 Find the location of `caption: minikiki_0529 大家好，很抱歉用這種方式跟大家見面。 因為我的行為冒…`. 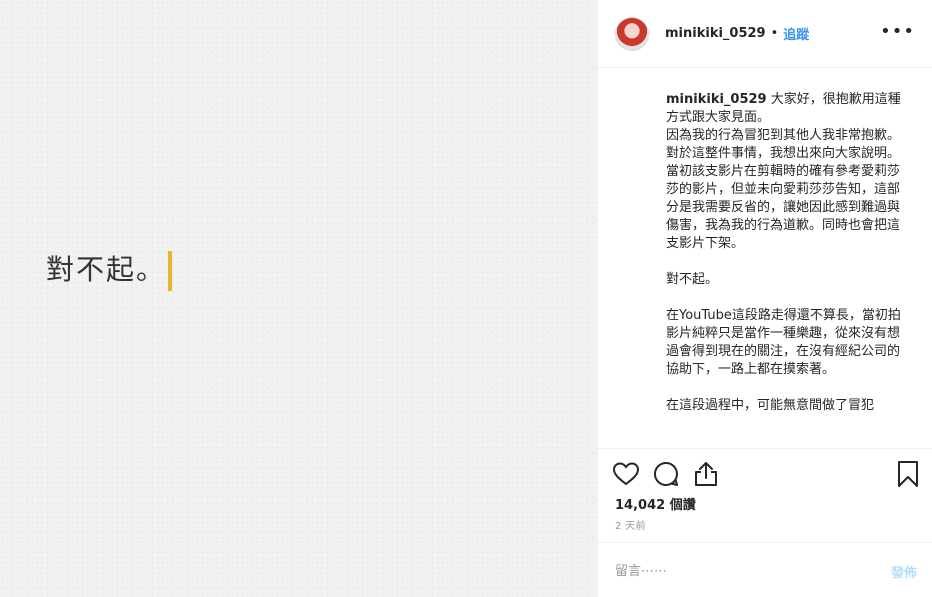

caption: minikiki_0529 大家好，很抱歉用這種方式跟大家見面。 因為我的行為冒… is located at coordinates (786, 253).